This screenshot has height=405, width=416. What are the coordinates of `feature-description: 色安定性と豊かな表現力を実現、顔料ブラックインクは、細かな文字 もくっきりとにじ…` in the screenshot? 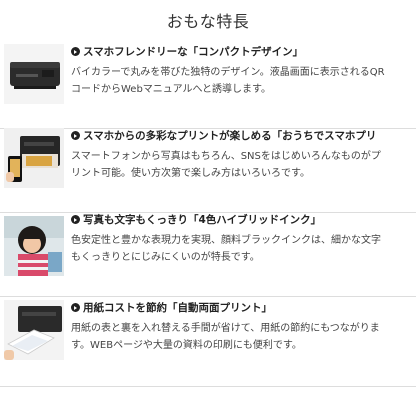 It's located at (226, 249).